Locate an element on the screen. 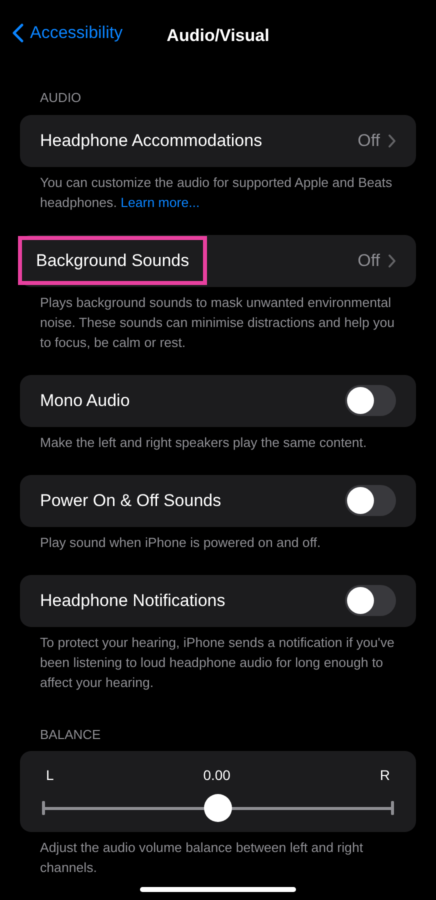 The width and height of the screenshot is (436, 900). row-label: Power On & Off Sounds is located at coordinates (131, 501).